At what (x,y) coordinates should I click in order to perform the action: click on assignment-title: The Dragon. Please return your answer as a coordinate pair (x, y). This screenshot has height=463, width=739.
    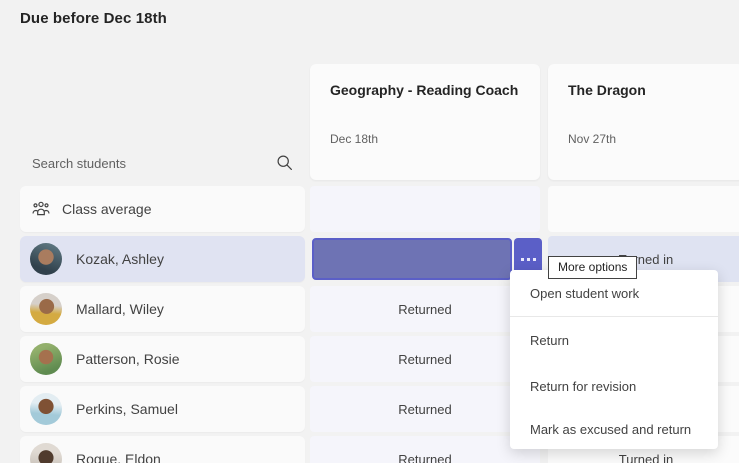
    Looking at the image, I should click on (607, 90).